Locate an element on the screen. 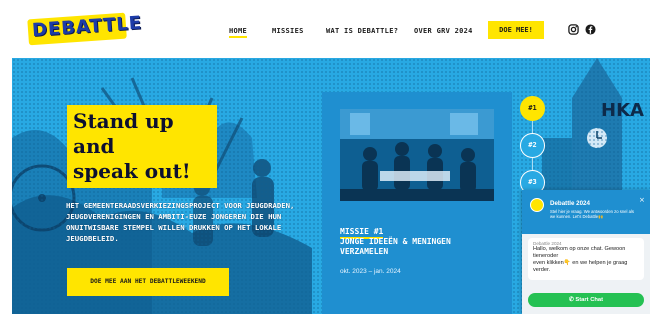  chat-message-line3: even klikken👇 en we helpen je graag is located at coordinates (580, 263).